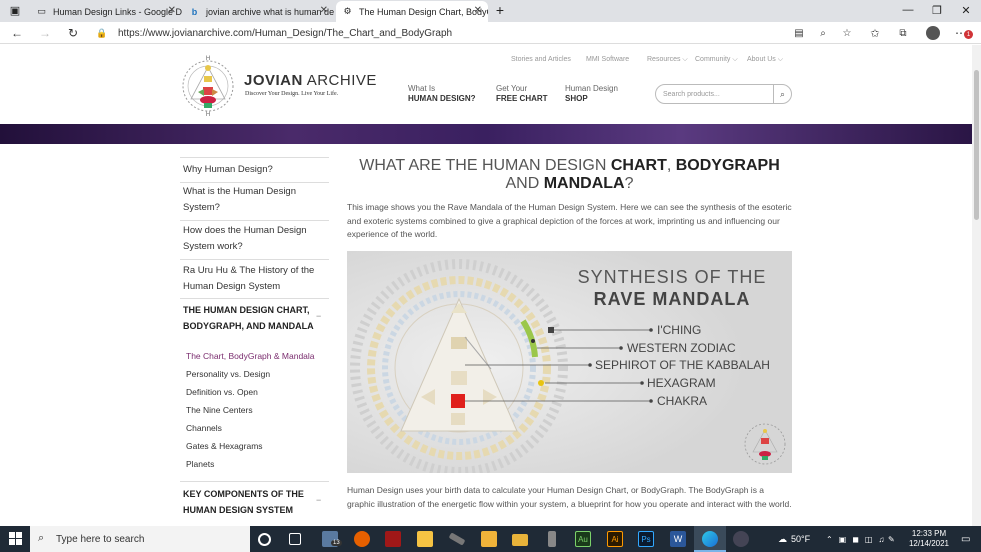  I want to click on collections-icon: ⧉, so click(903, 33).